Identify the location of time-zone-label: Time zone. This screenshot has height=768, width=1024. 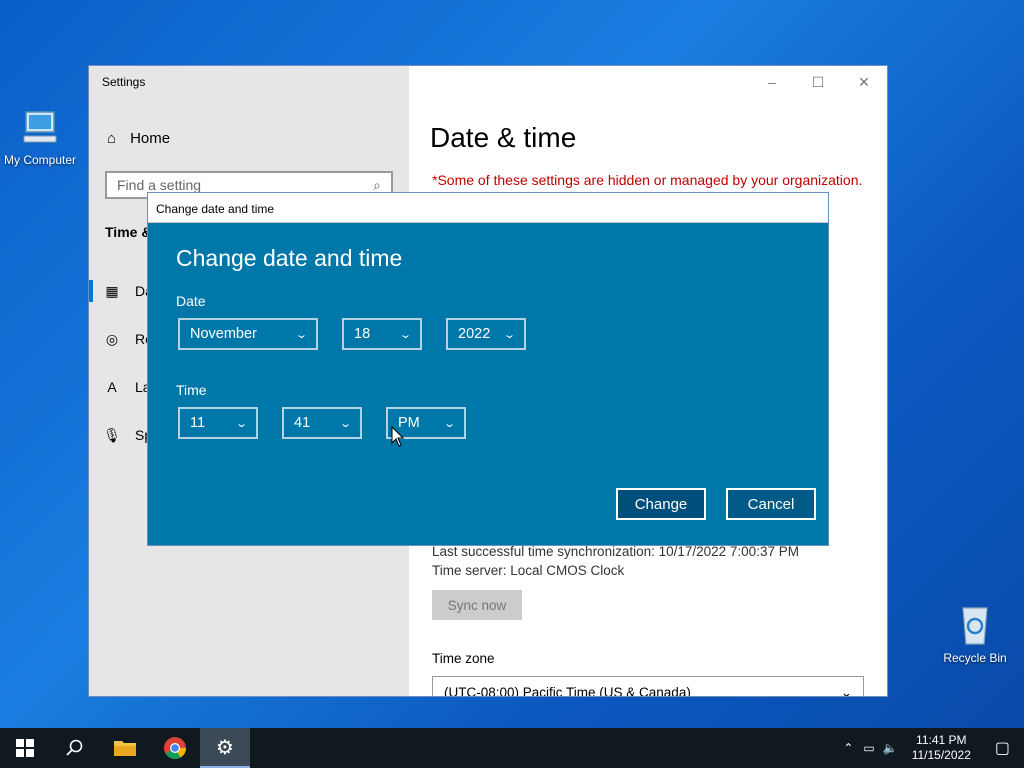
(463, 658).